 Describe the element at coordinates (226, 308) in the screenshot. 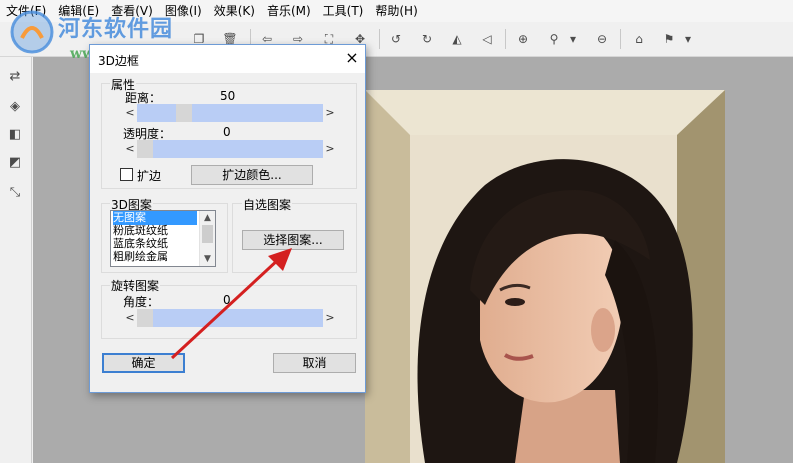

I see `arrow-shaft` at that location.